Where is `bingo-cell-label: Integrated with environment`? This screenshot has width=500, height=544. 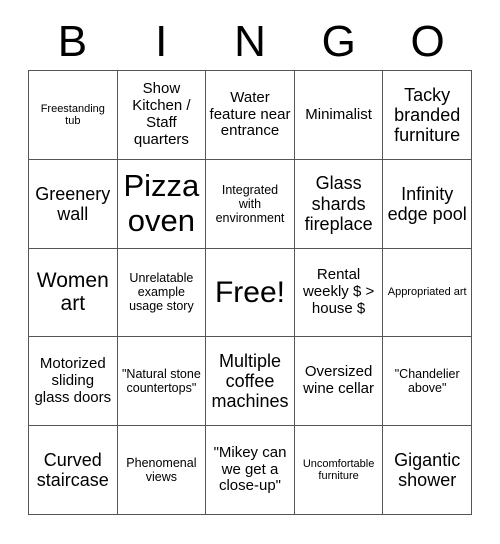
bingo-cell-label: Integrated with environment is located at coordinates (250, 203).